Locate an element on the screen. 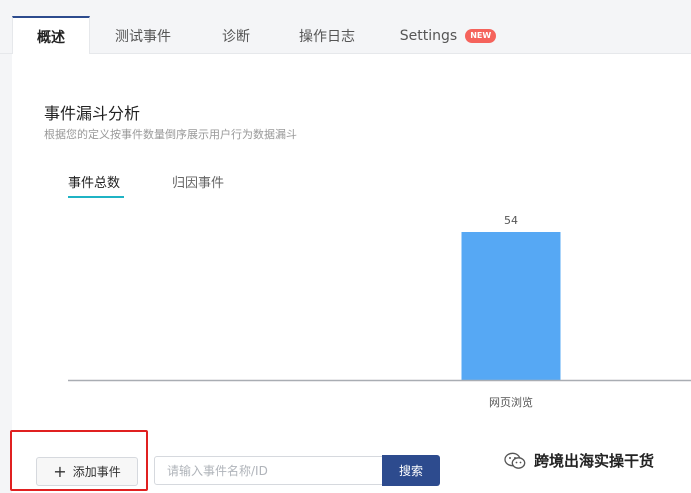  tab-label: 测试事件 is located at coordinates (143, 37).